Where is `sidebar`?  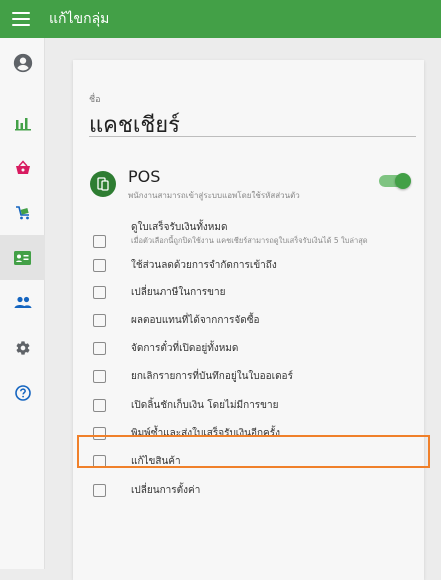
sidebar is located at coordinates (22, 303).